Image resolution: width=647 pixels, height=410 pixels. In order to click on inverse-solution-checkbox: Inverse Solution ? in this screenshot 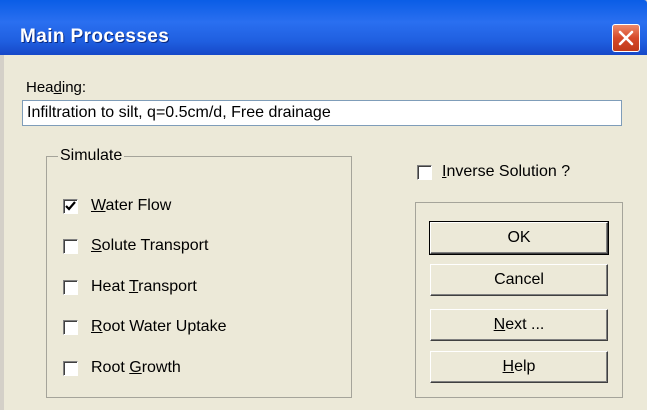, I will do `click(493, 172)`.